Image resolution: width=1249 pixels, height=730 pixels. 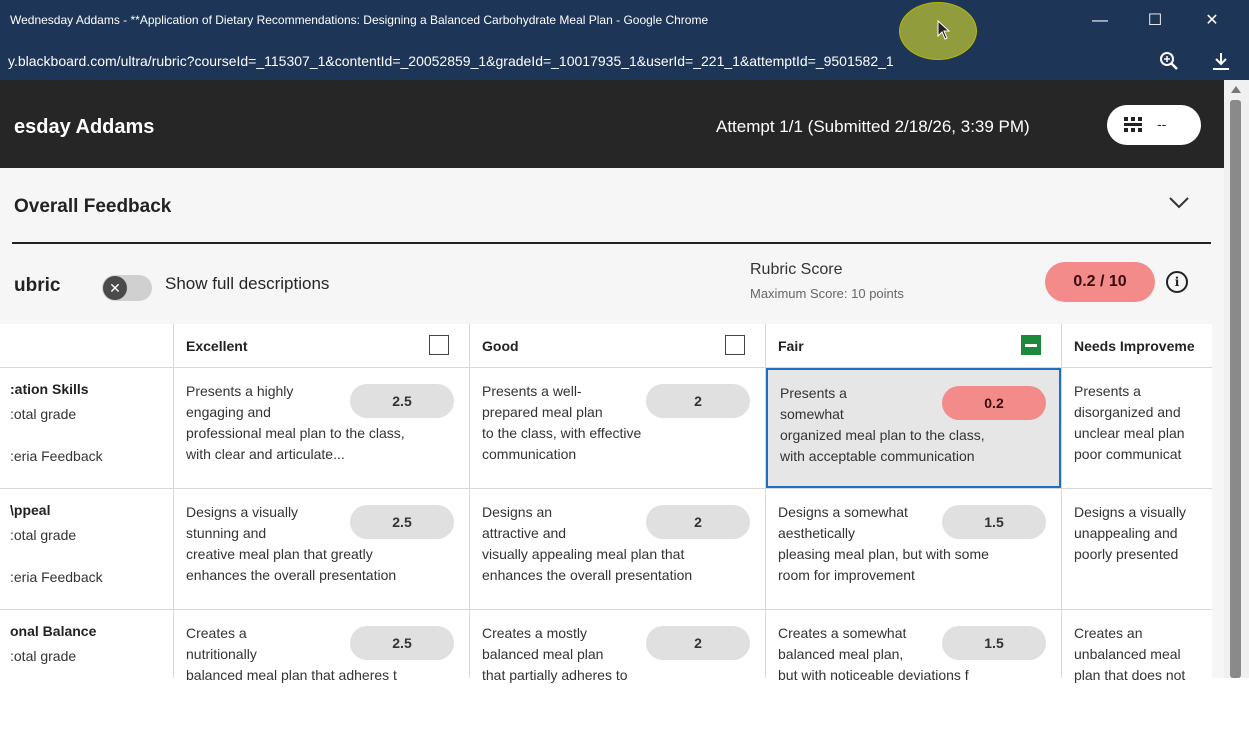 I want to click on column-header-label: Good, so click(x=500, y=346).